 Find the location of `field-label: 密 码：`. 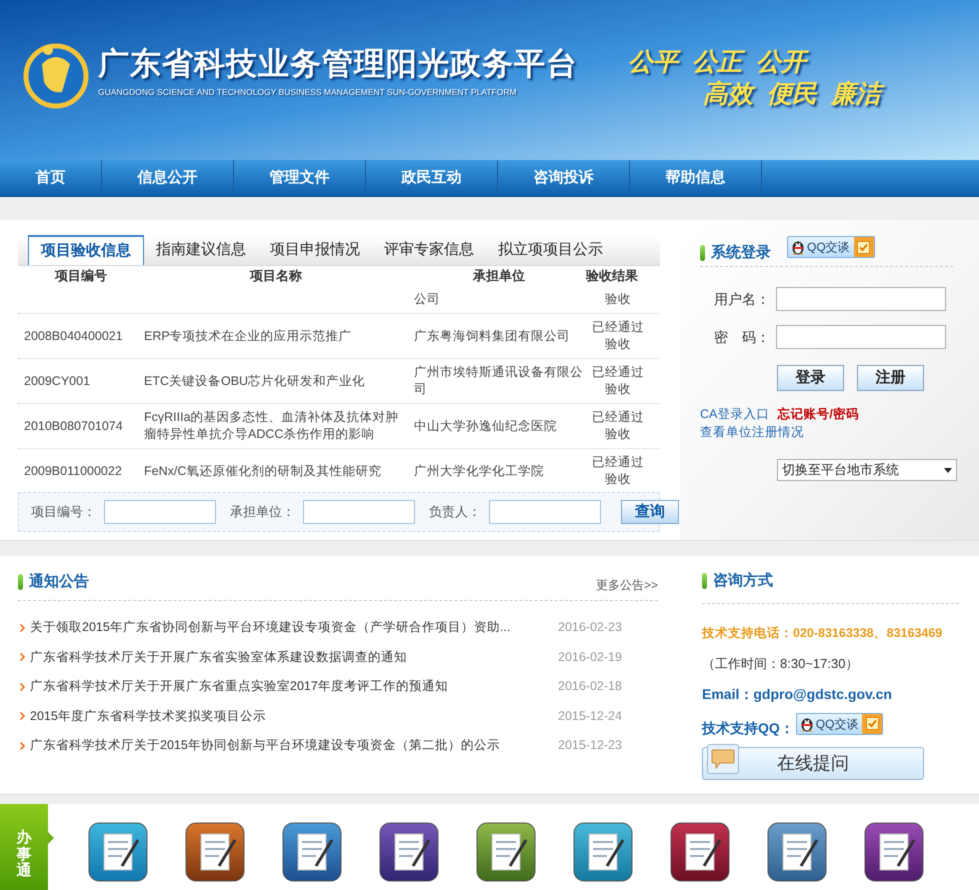

field-label: 密 码： is located at coordinates (742, 337).